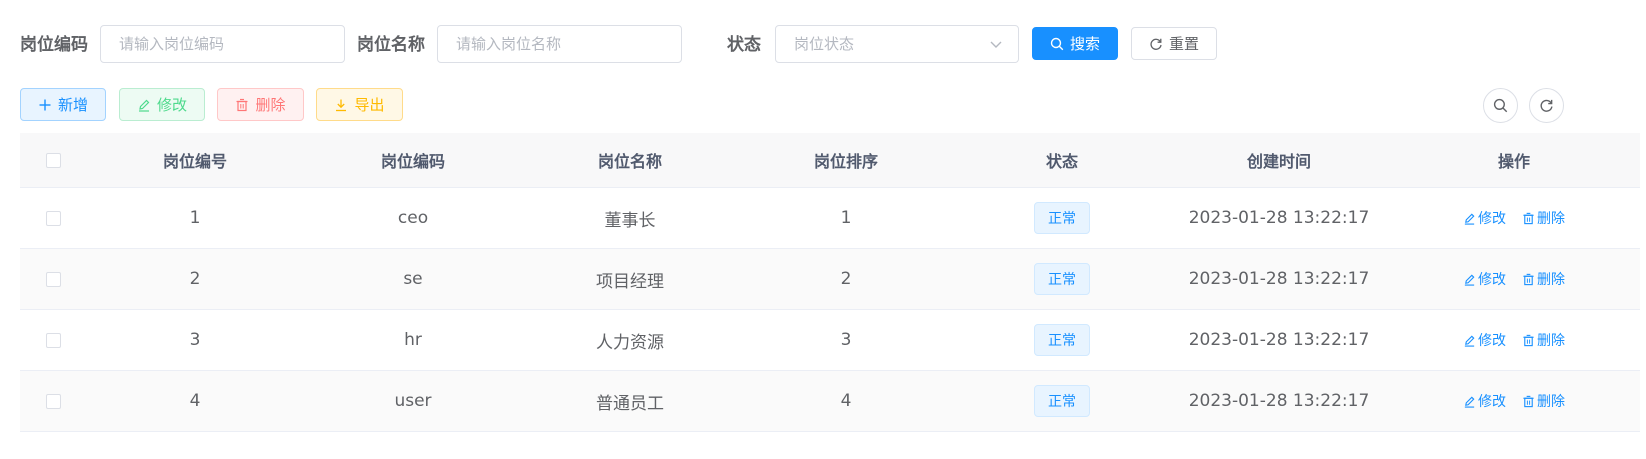  Describe the element at coordinates (846, 401) in the screenshot. I see `post-sort: 4` at that location.